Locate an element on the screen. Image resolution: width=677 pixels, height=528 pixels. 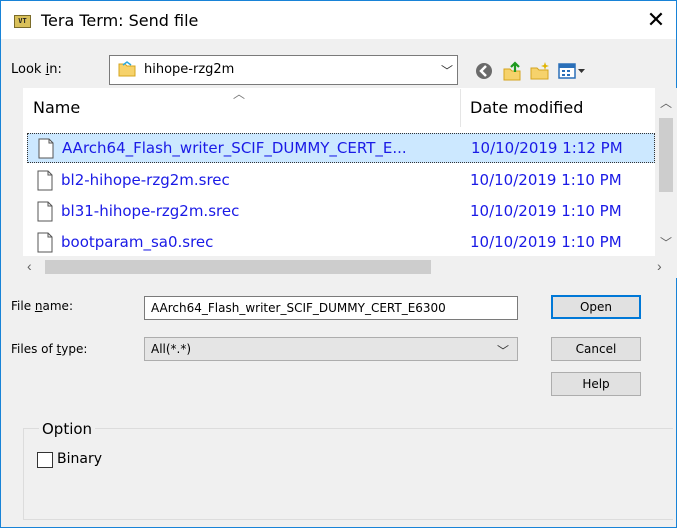
close-button: ✕ is located at coordinates (656, 20).